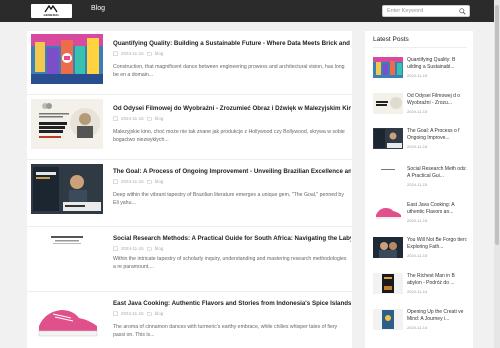 The image size is (500, 348). I want to click on cinema-event-image, so click(67, 124).